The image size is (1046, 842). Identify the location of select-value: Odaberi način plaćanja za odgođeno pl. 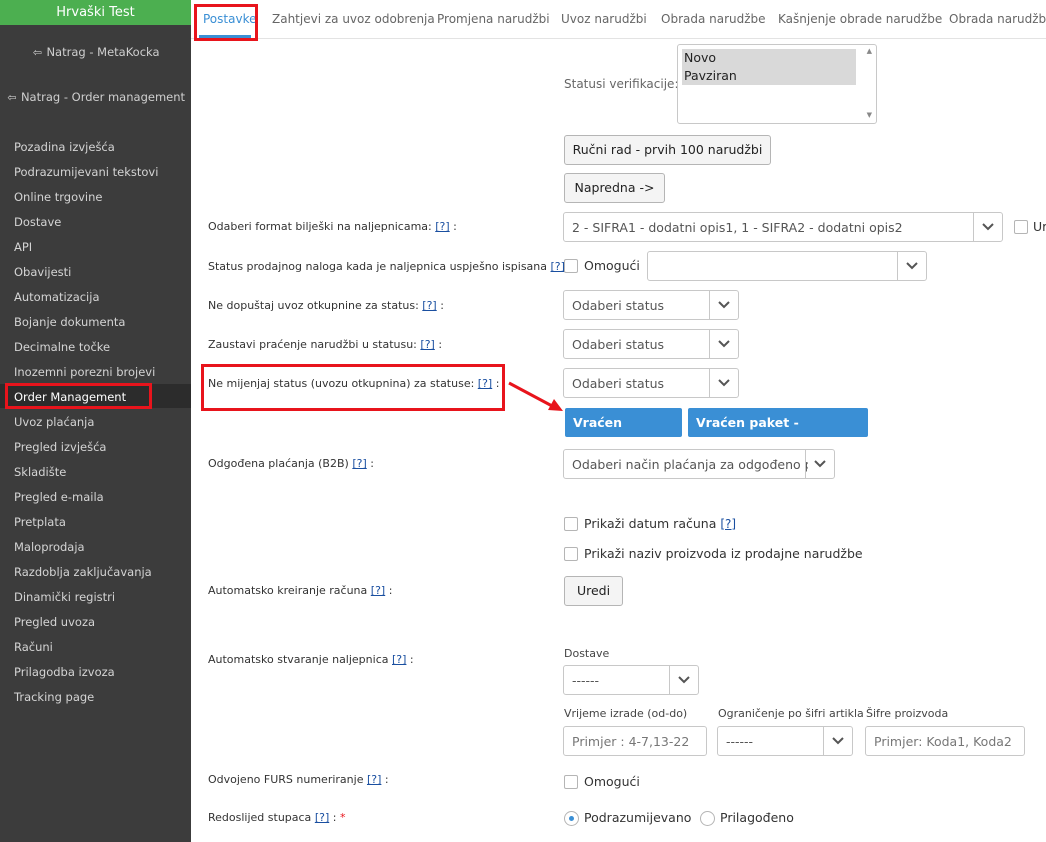
(690, 464).